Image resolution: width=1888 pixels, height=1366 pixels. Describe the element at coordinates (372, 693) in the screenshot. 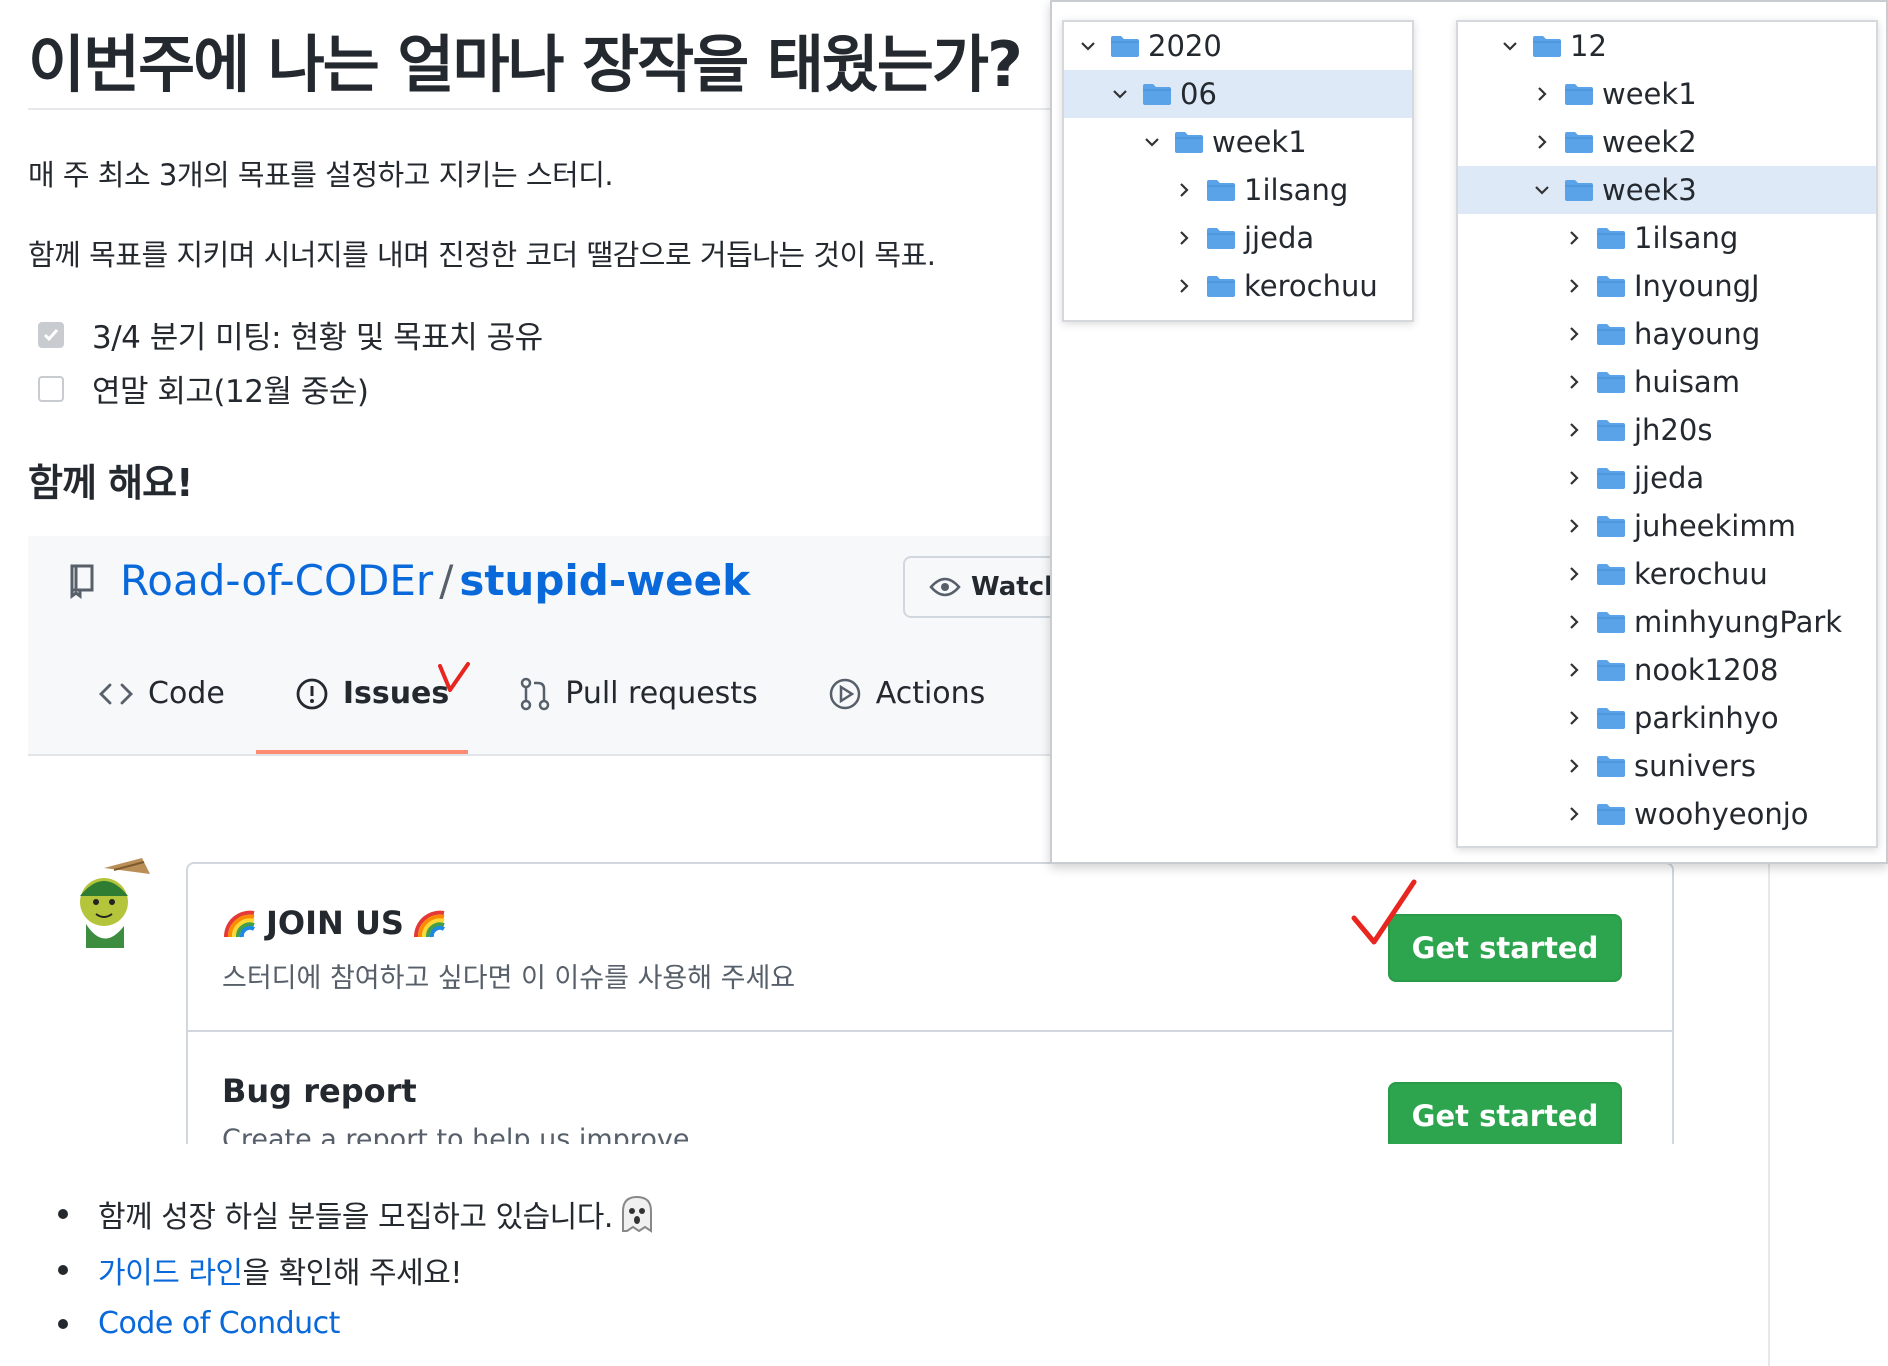

I see `tab-issues: Issues` at that location.